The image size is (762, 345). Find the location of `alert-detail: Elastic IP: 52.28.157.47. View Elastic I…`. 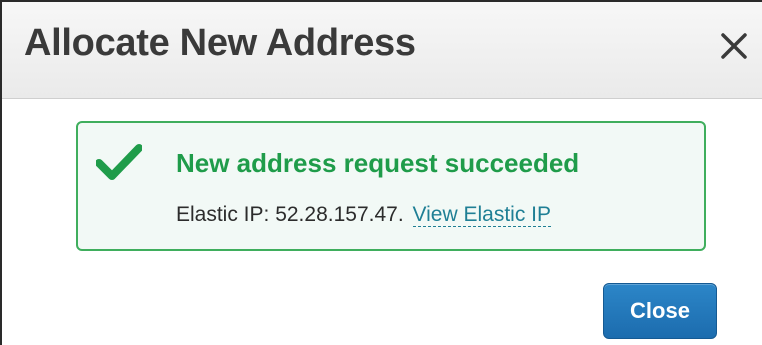

alert-detail: Elastic IP: 52.28.157.47. View Elastic I… is located at coordinates (363, 215).